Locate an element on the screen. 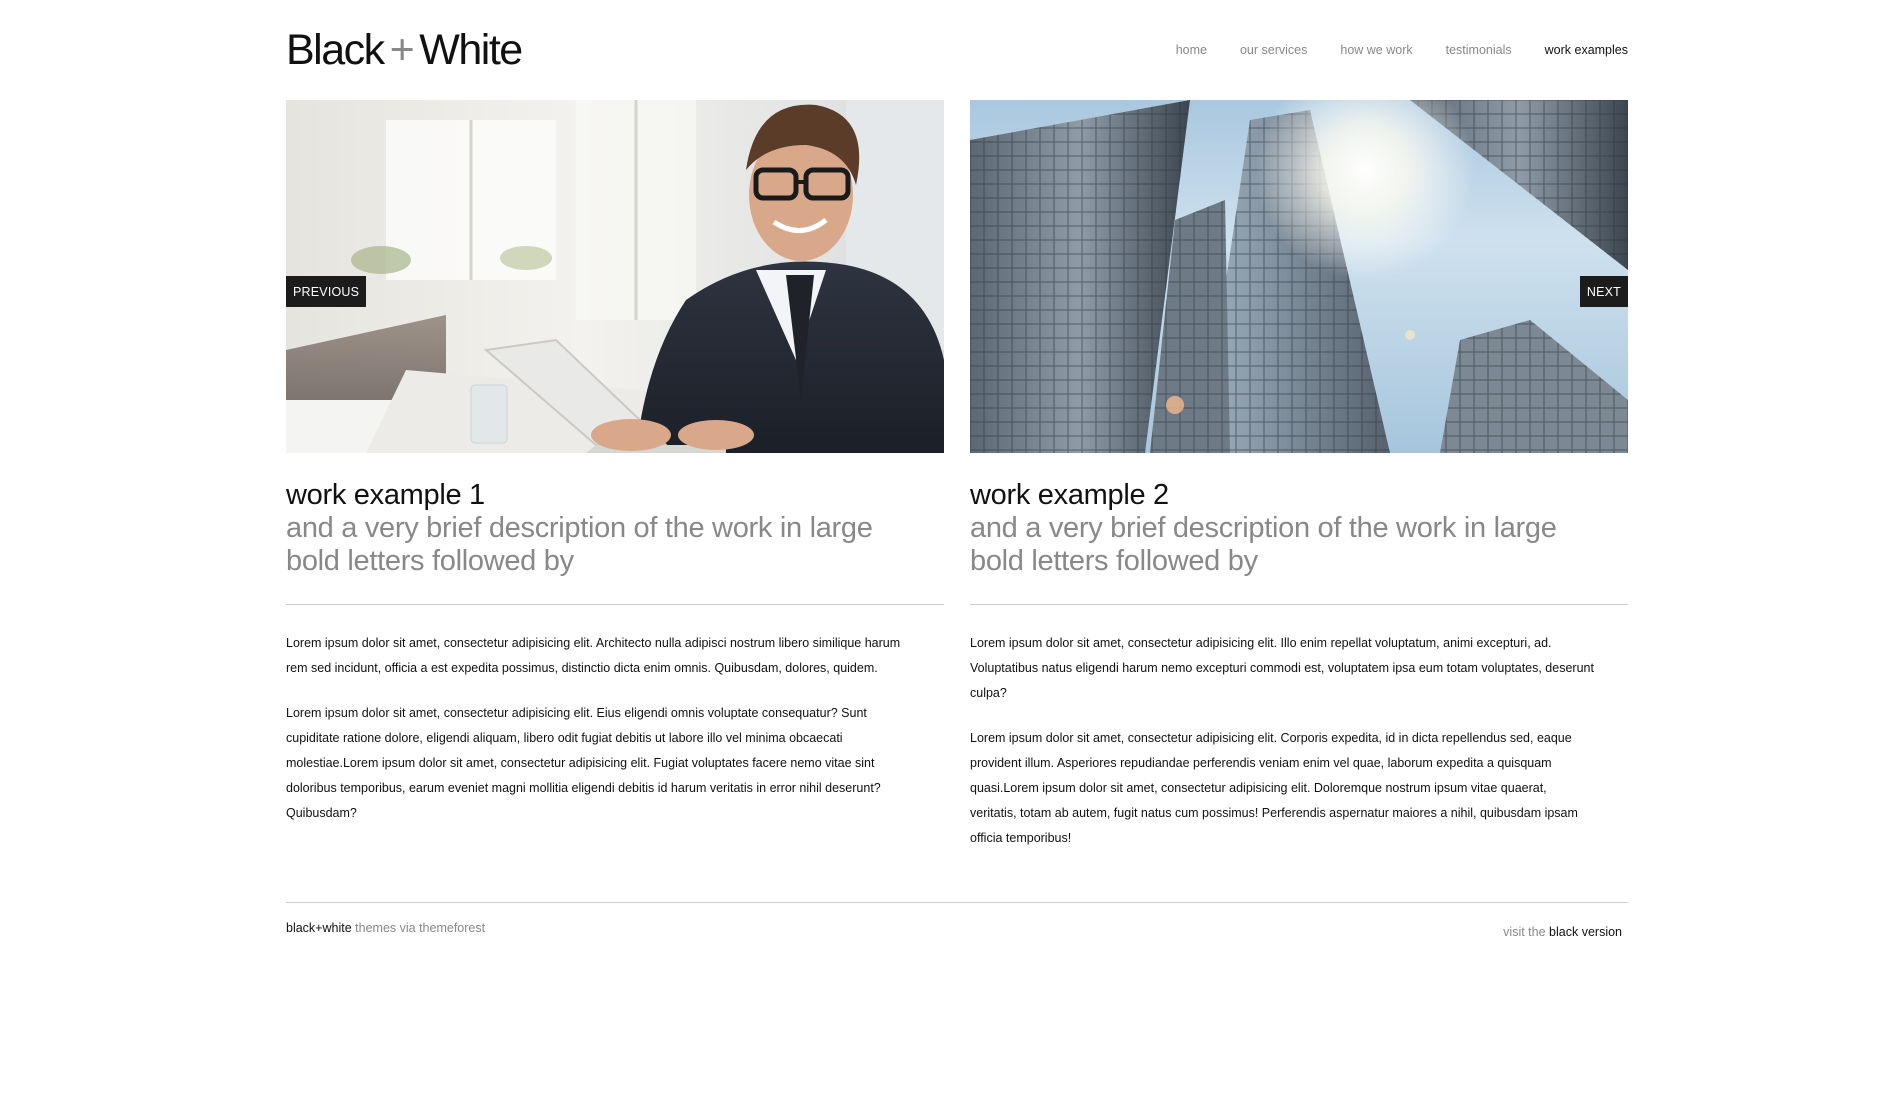  work-example-2-image: NEXT is located at coordinates (1299, 276).